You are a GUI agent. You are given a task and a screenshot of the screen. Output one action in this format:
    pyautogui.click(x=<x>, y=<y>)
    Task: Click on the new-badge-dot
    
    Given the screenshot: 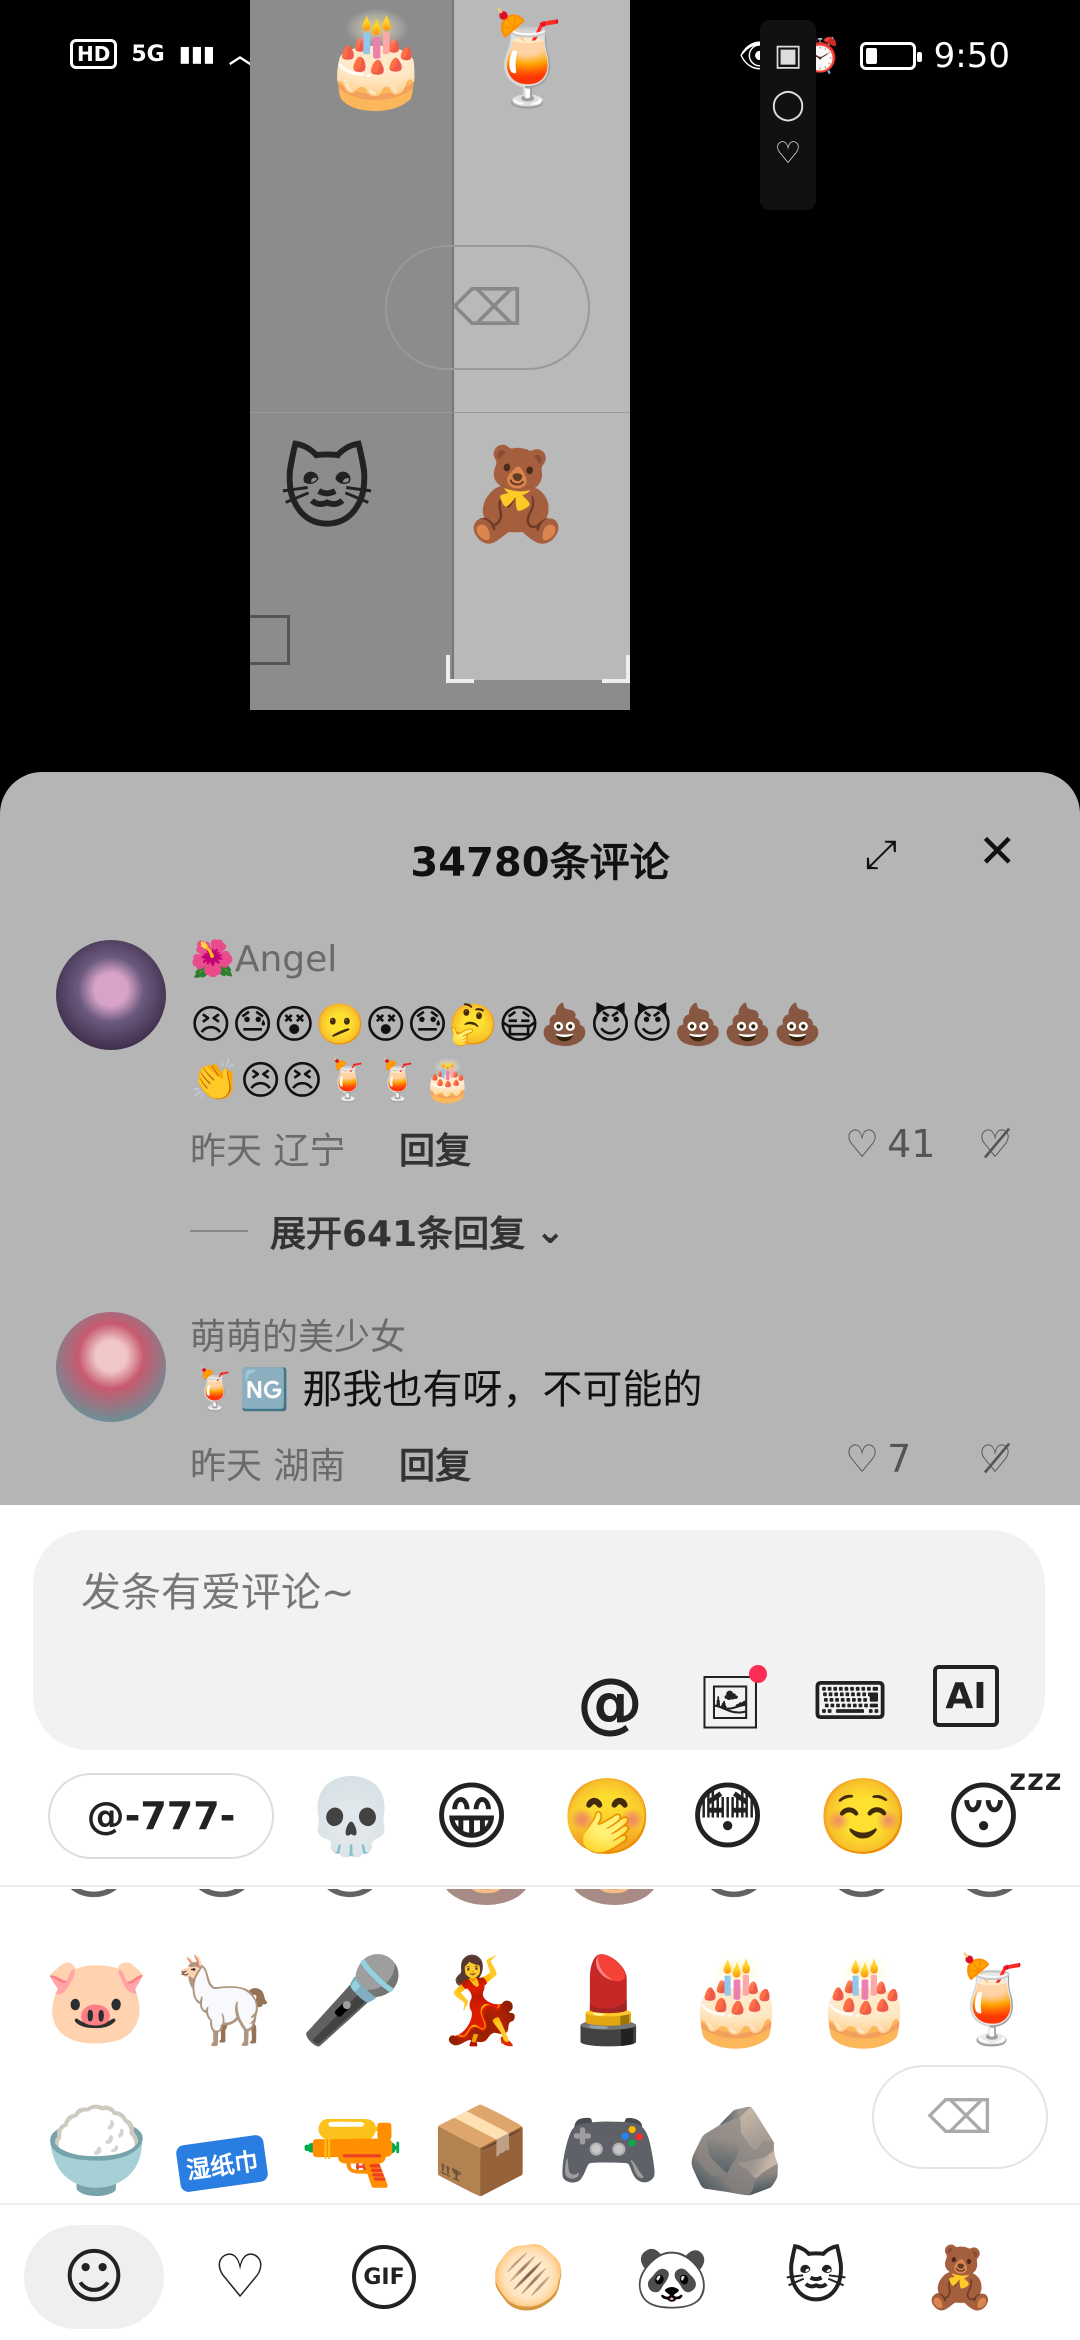 What is the action you would take?
    pyautogui.click(x=758, y=1674)
    